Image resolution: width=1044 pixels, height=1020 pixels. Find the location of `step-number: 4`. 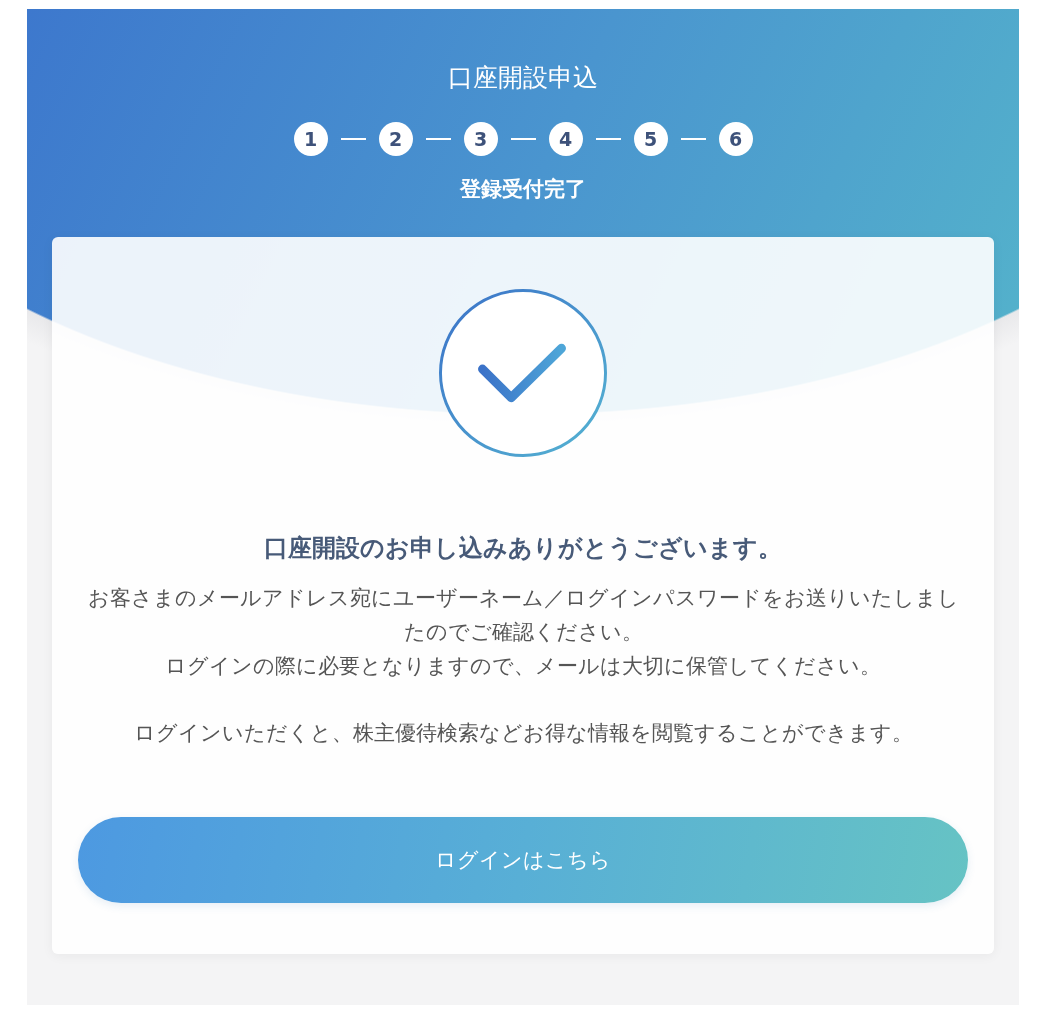

step-number: 4 is located at coordinates (565, 139).